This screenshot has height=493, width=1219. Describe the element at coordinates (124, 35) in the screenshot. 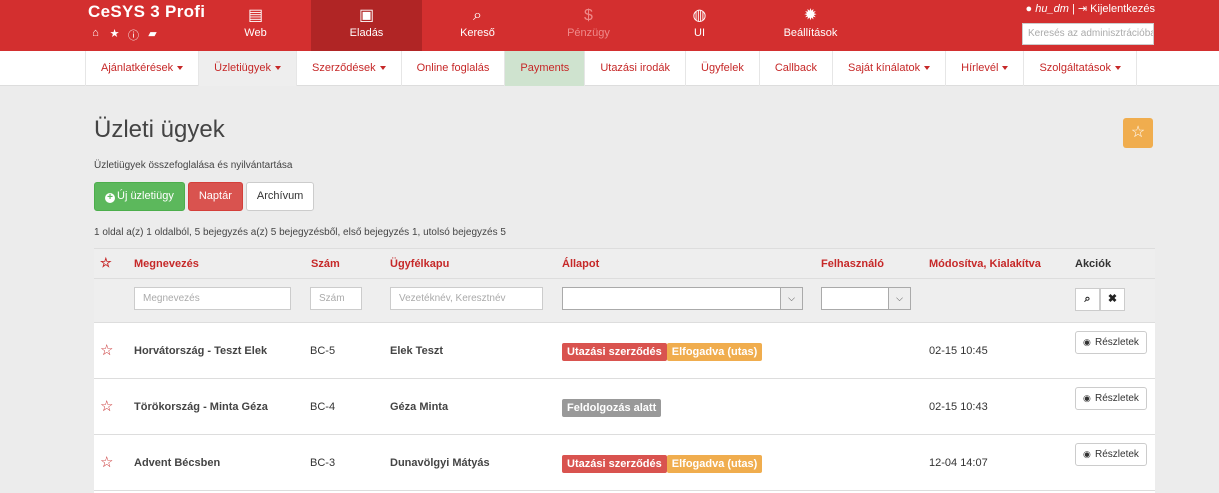

I see `quick-icons: ⌂ ★ ⓘ ▰` at that location.